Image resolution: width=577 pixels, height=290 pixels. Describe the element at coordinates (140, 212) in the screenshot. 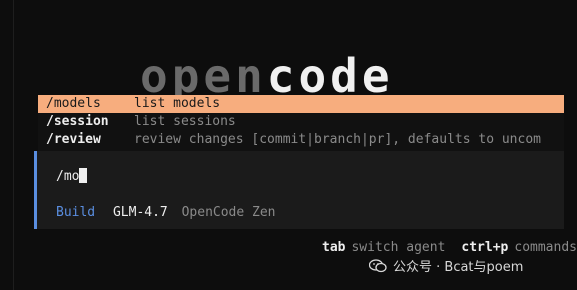

I see `model-name: GLM-4.7` at that location.